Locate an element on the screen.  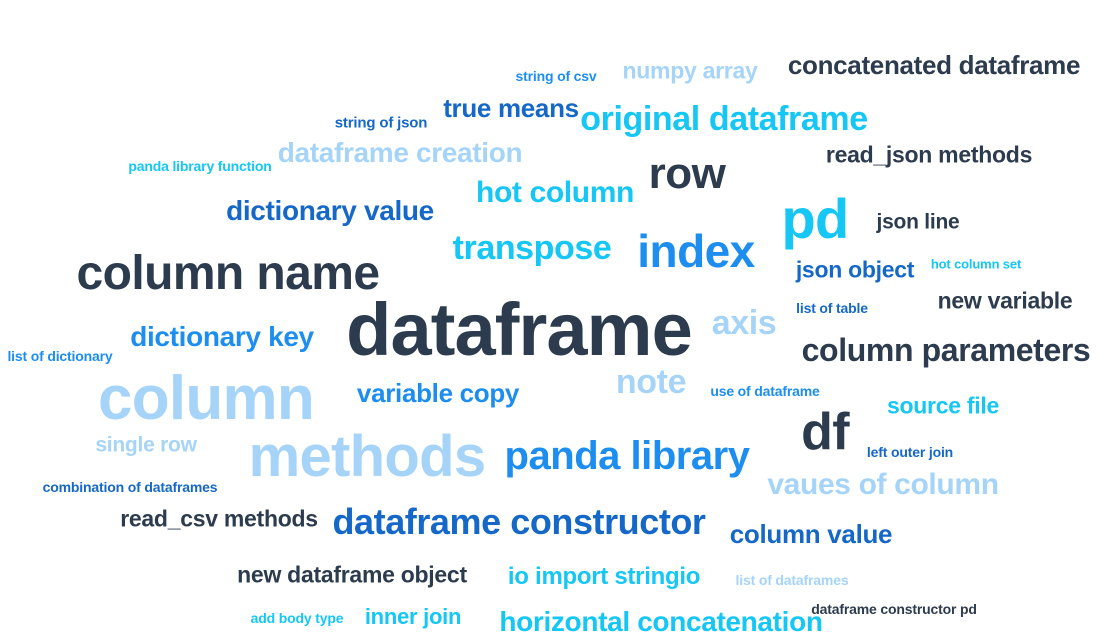
word-cloud-term: dataframe creation is located at coordinates (400, 152).